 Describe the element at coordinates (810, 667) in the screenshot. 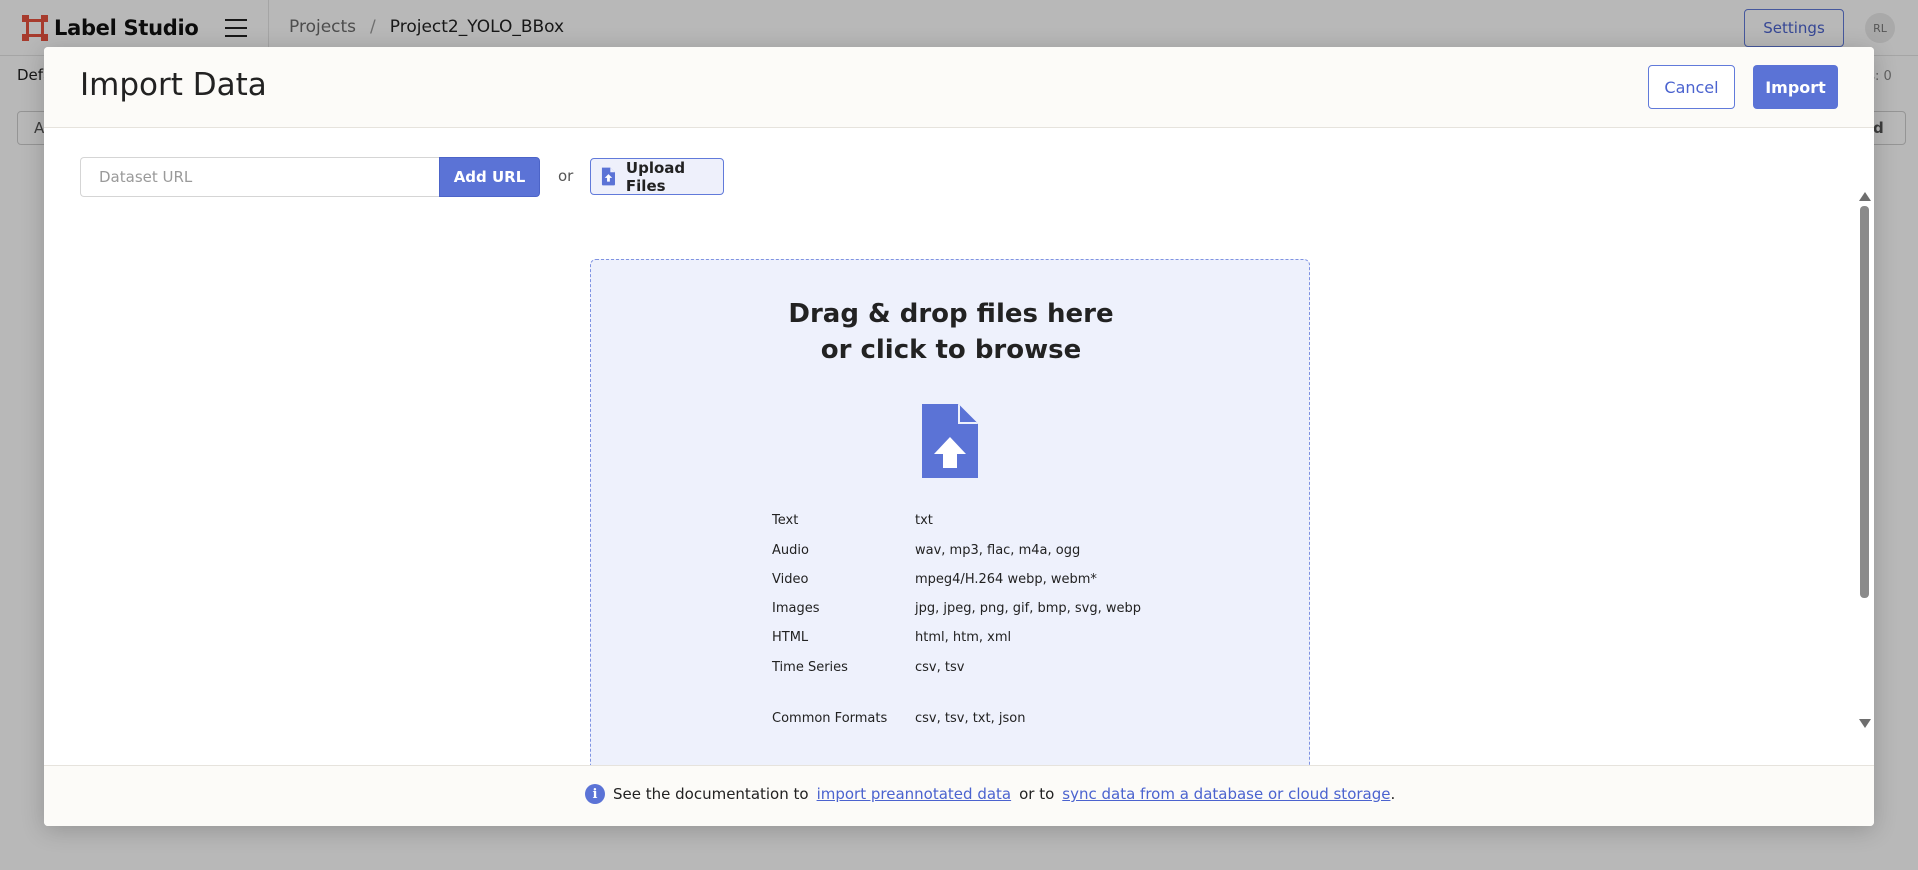

I see `format-type: Time Series` at that location.